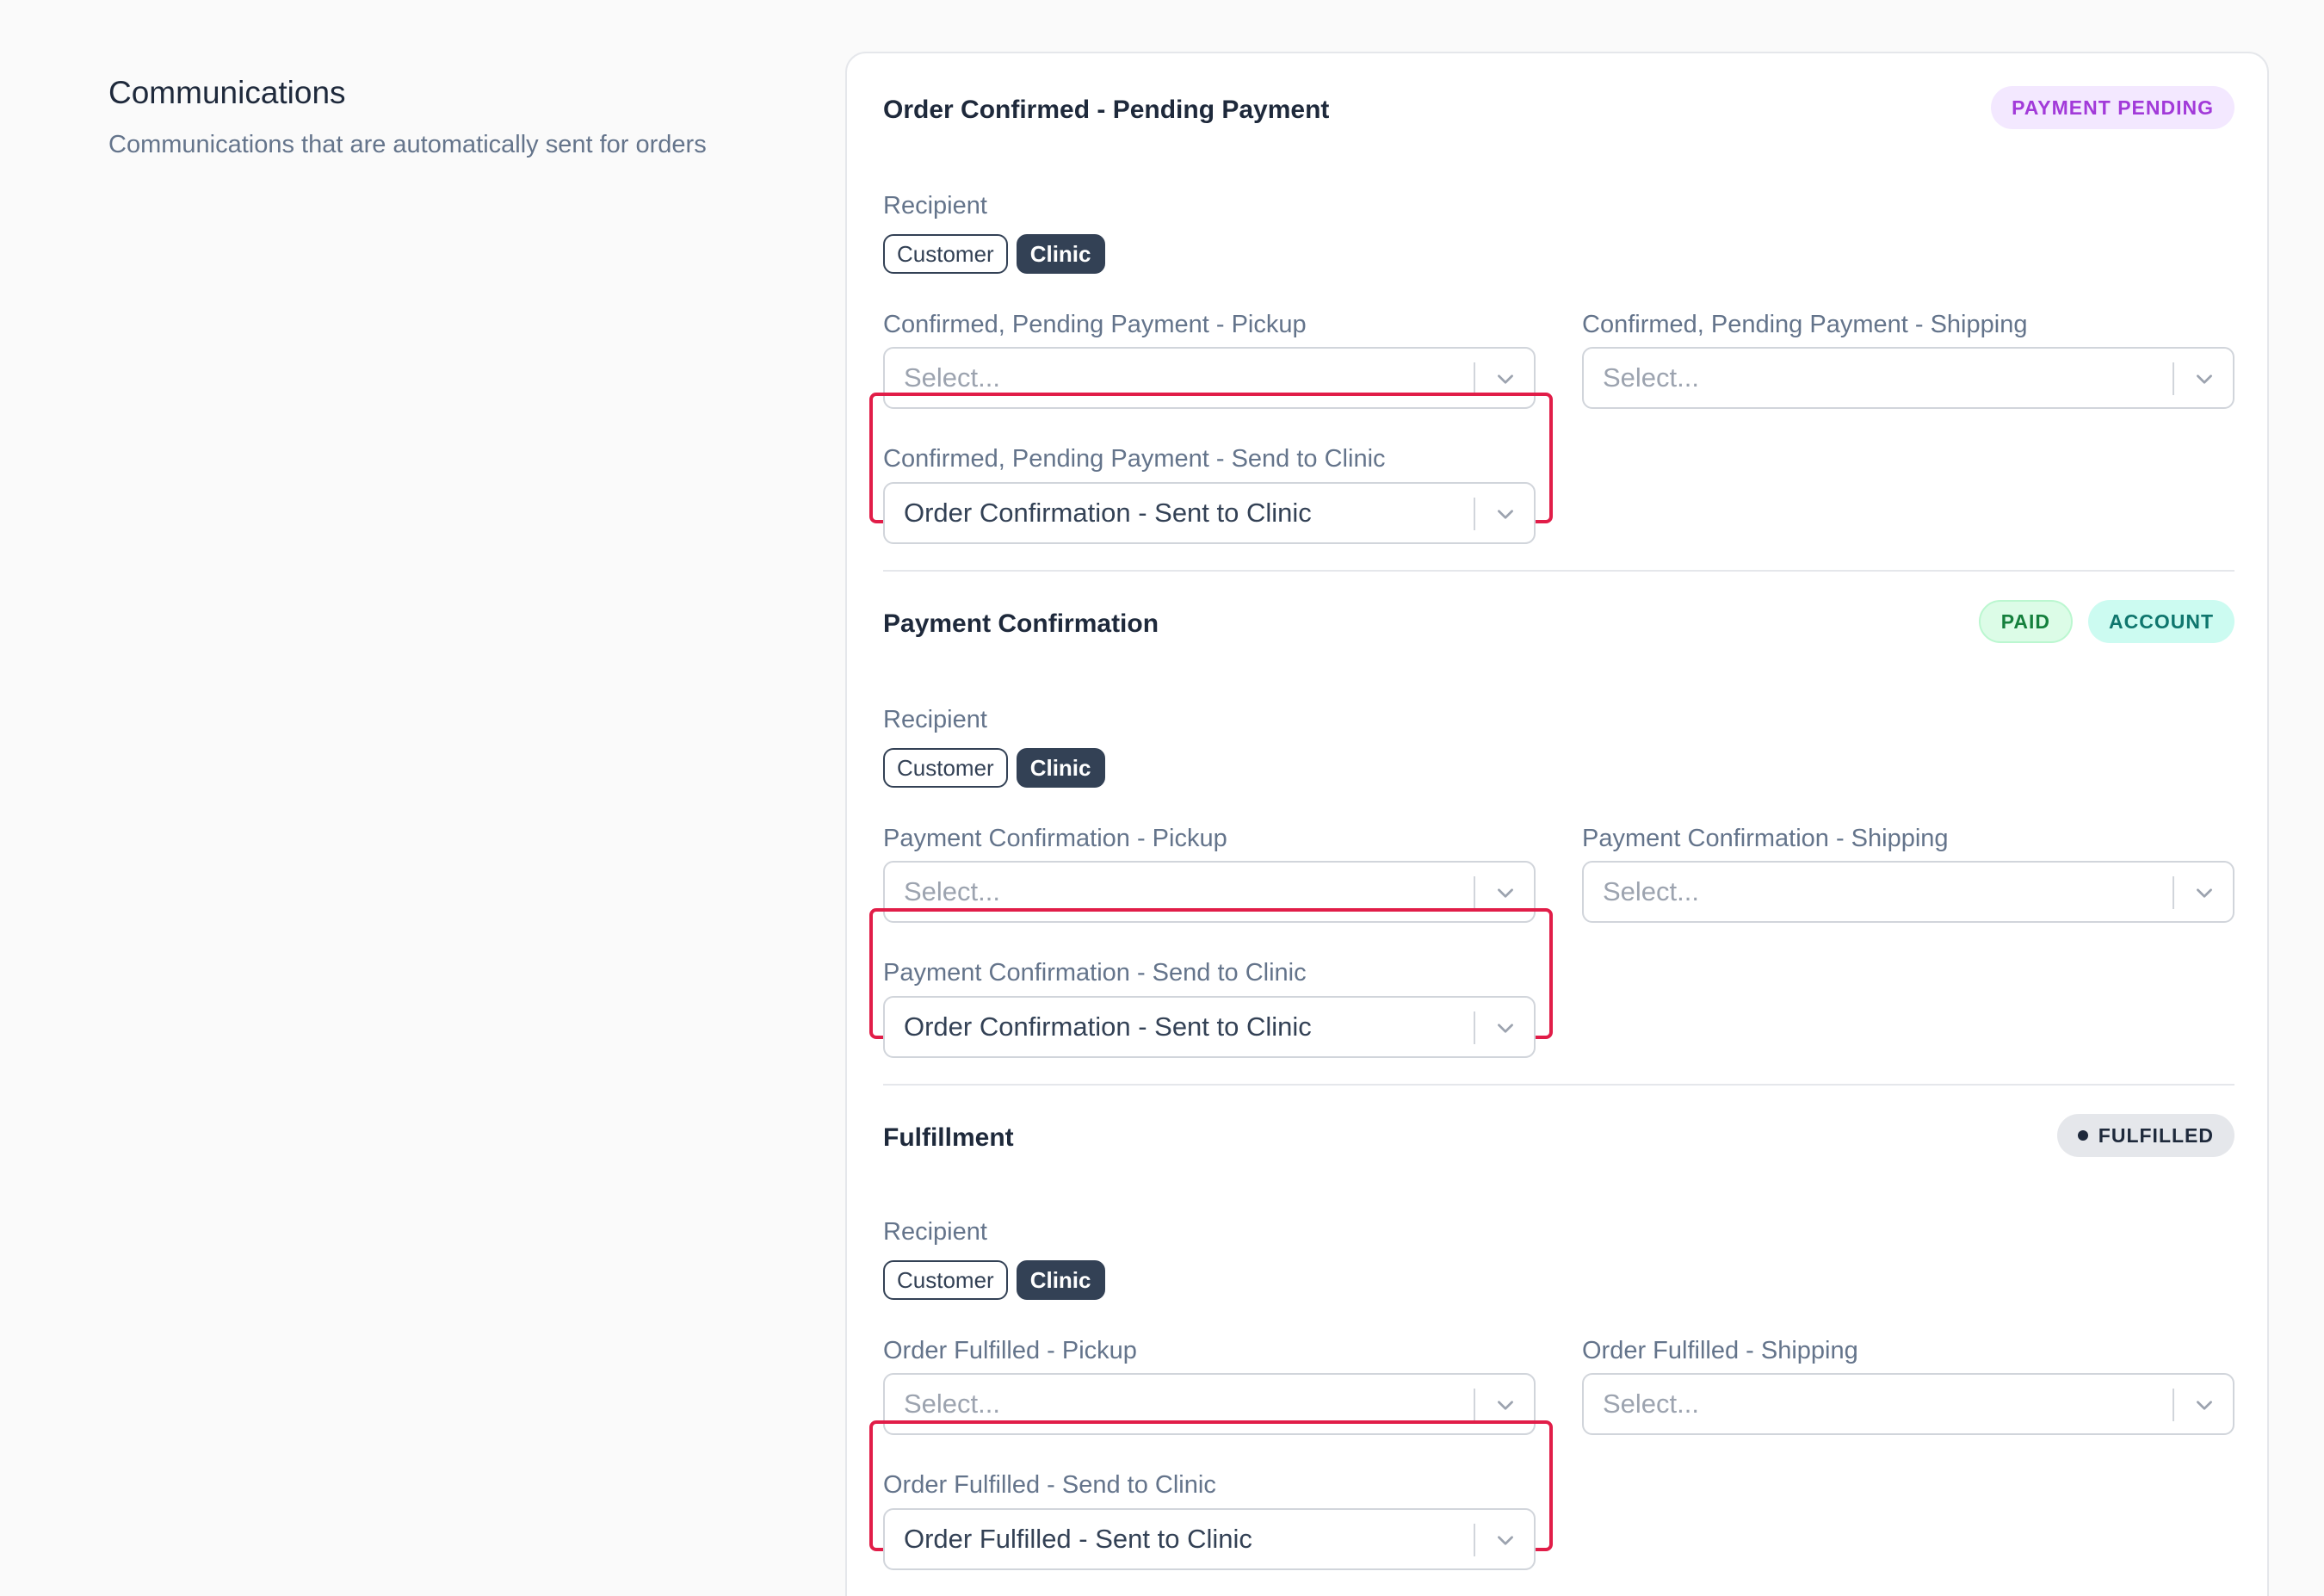  Describe the element at coordinates (1106, 110) in the screenshot. I see `section-title: Order Confirmed - Pending Payment` at that location.